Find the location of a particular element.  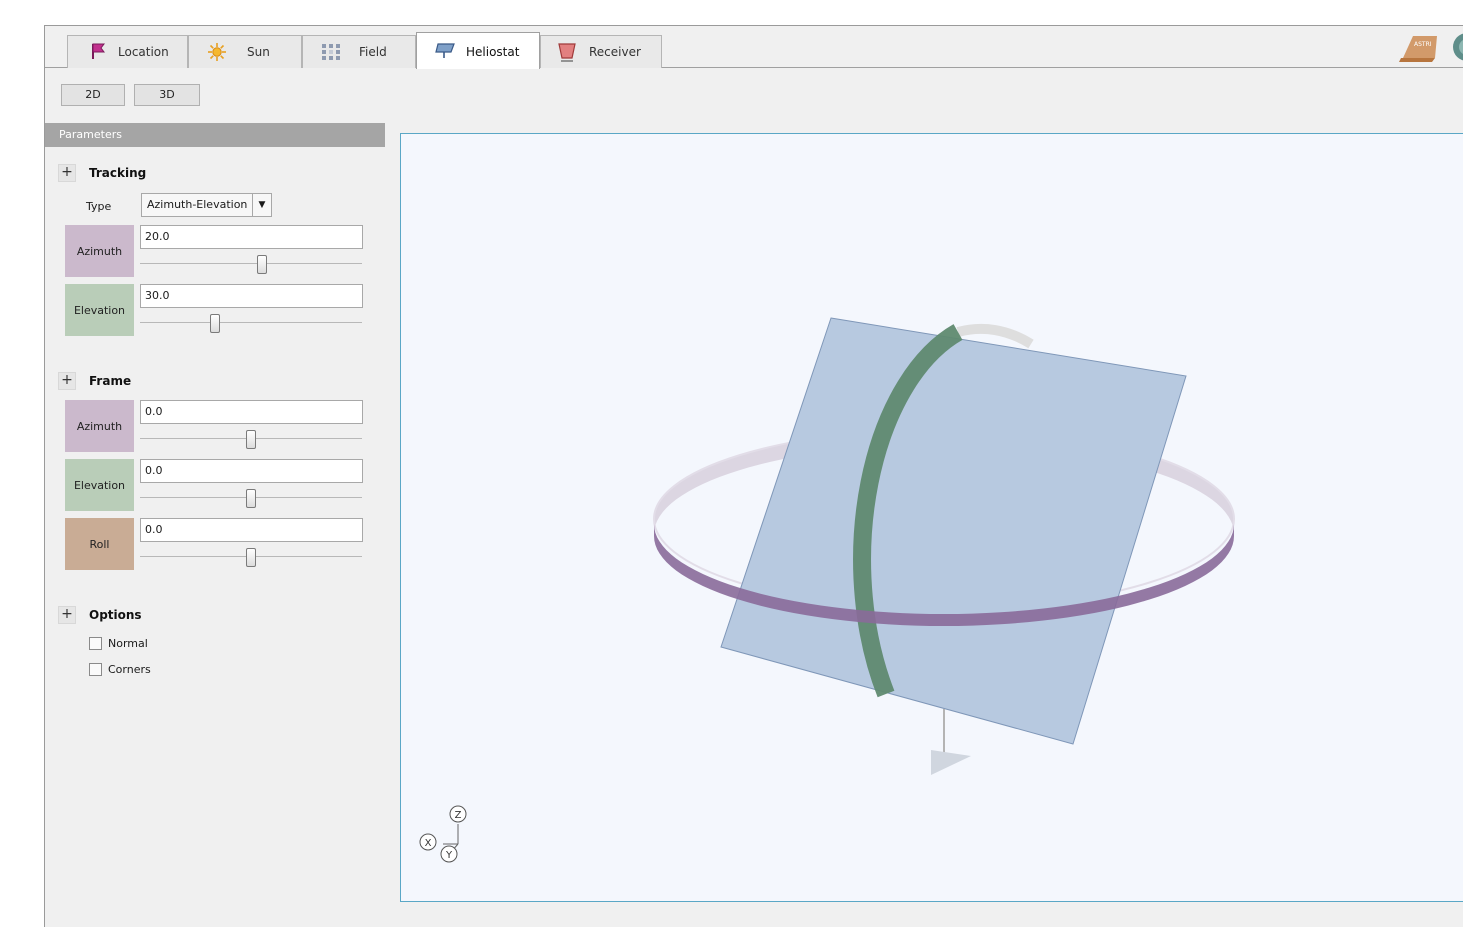

expand-tracking-icon: + is located at coordinates (67, 173).